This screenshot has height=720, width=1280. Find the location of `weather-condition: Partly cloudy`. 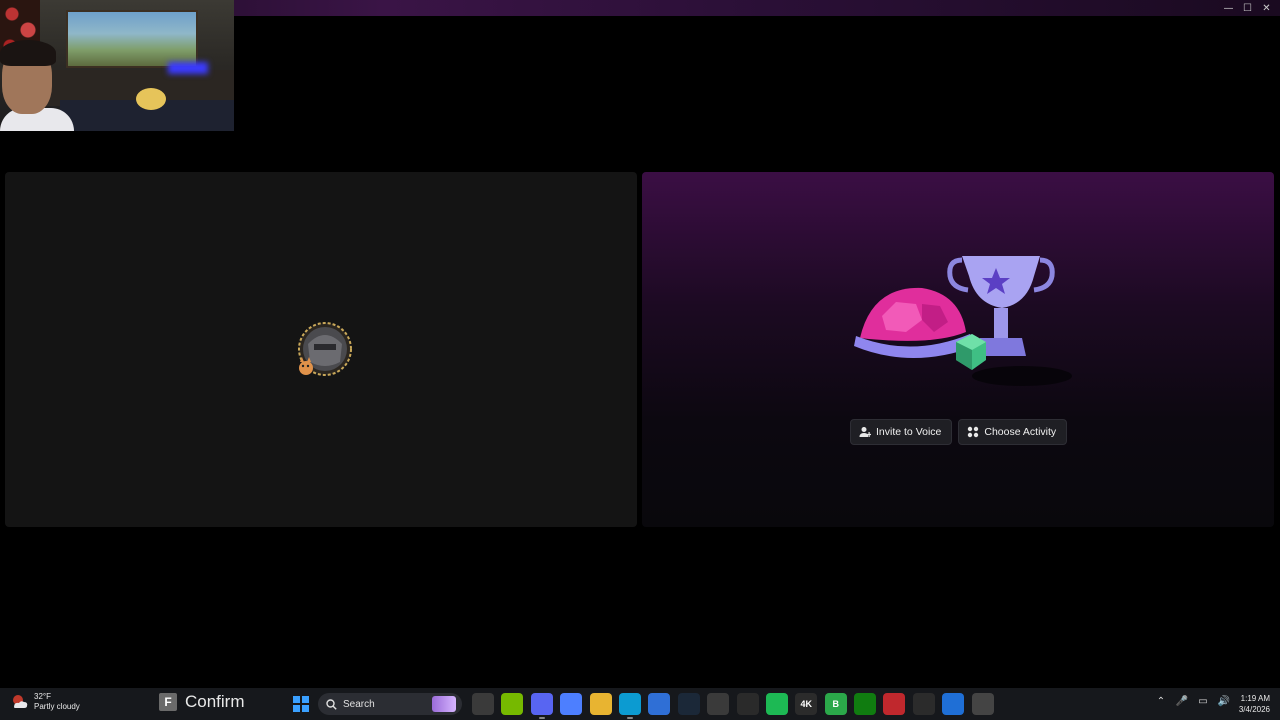

weather-condition: Partly cloudy is located at coordinates (57, 706).